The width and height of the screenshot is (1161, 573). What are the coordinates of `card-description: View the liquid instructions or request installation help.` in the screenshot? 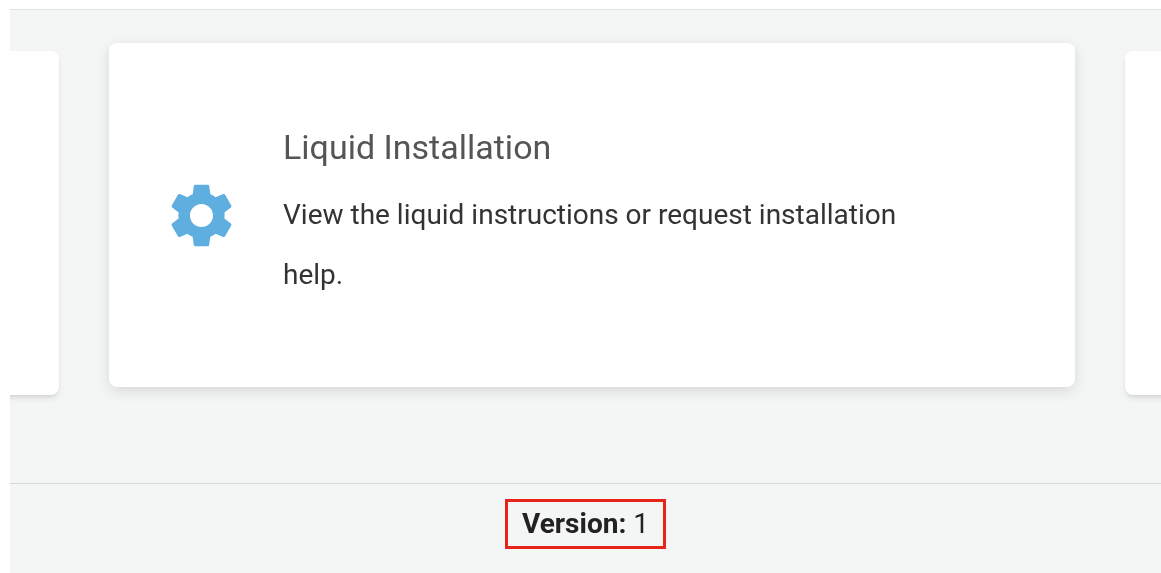 It's located at (590, 245).